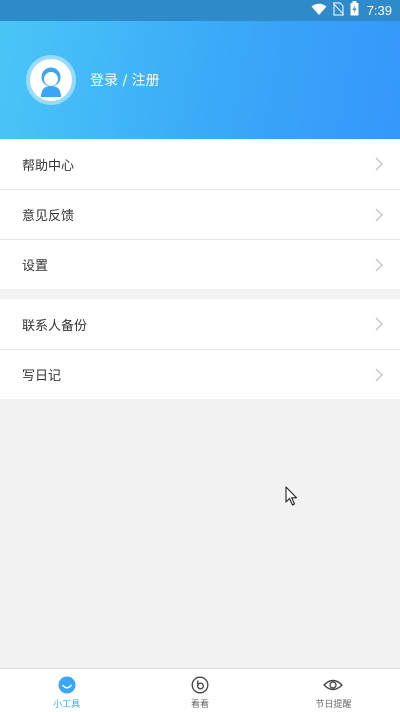 Image resolution: width=400 pixels, height=712 pixels. What do you see at coordinates (48, 216) in the screenshot?
I see `menu-item-label: 意见反馈` at bounding box center [48, 216].